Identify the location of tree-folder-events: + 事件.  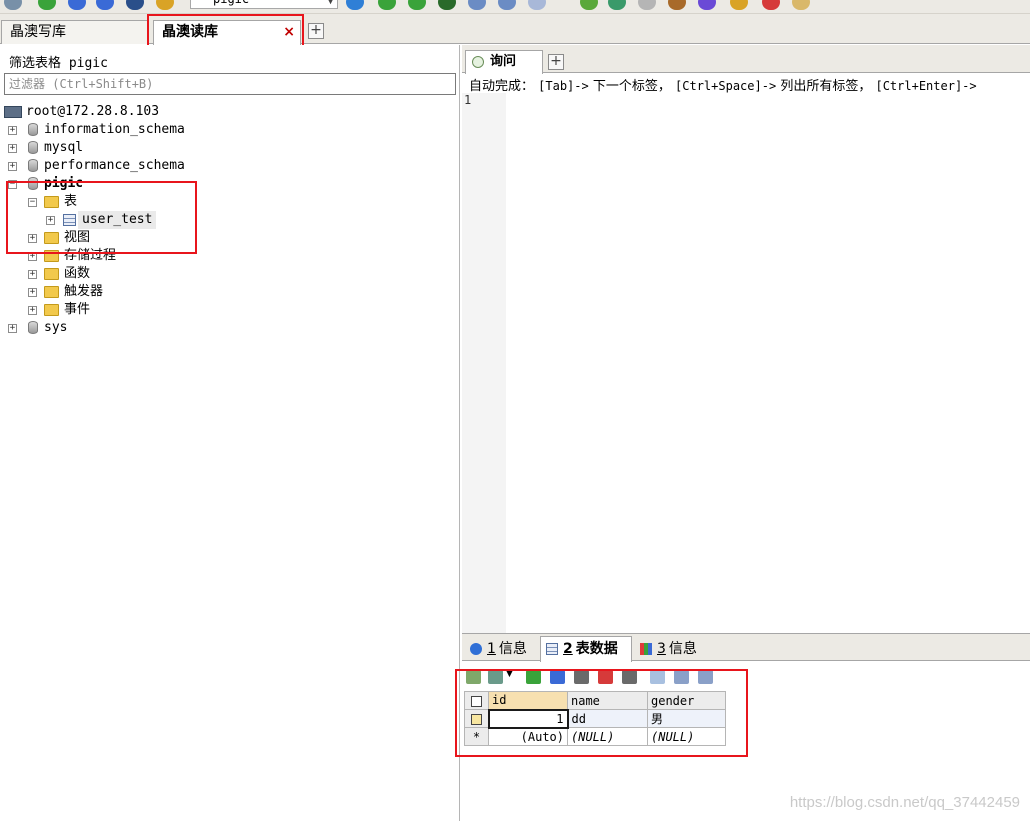
(118, 310).